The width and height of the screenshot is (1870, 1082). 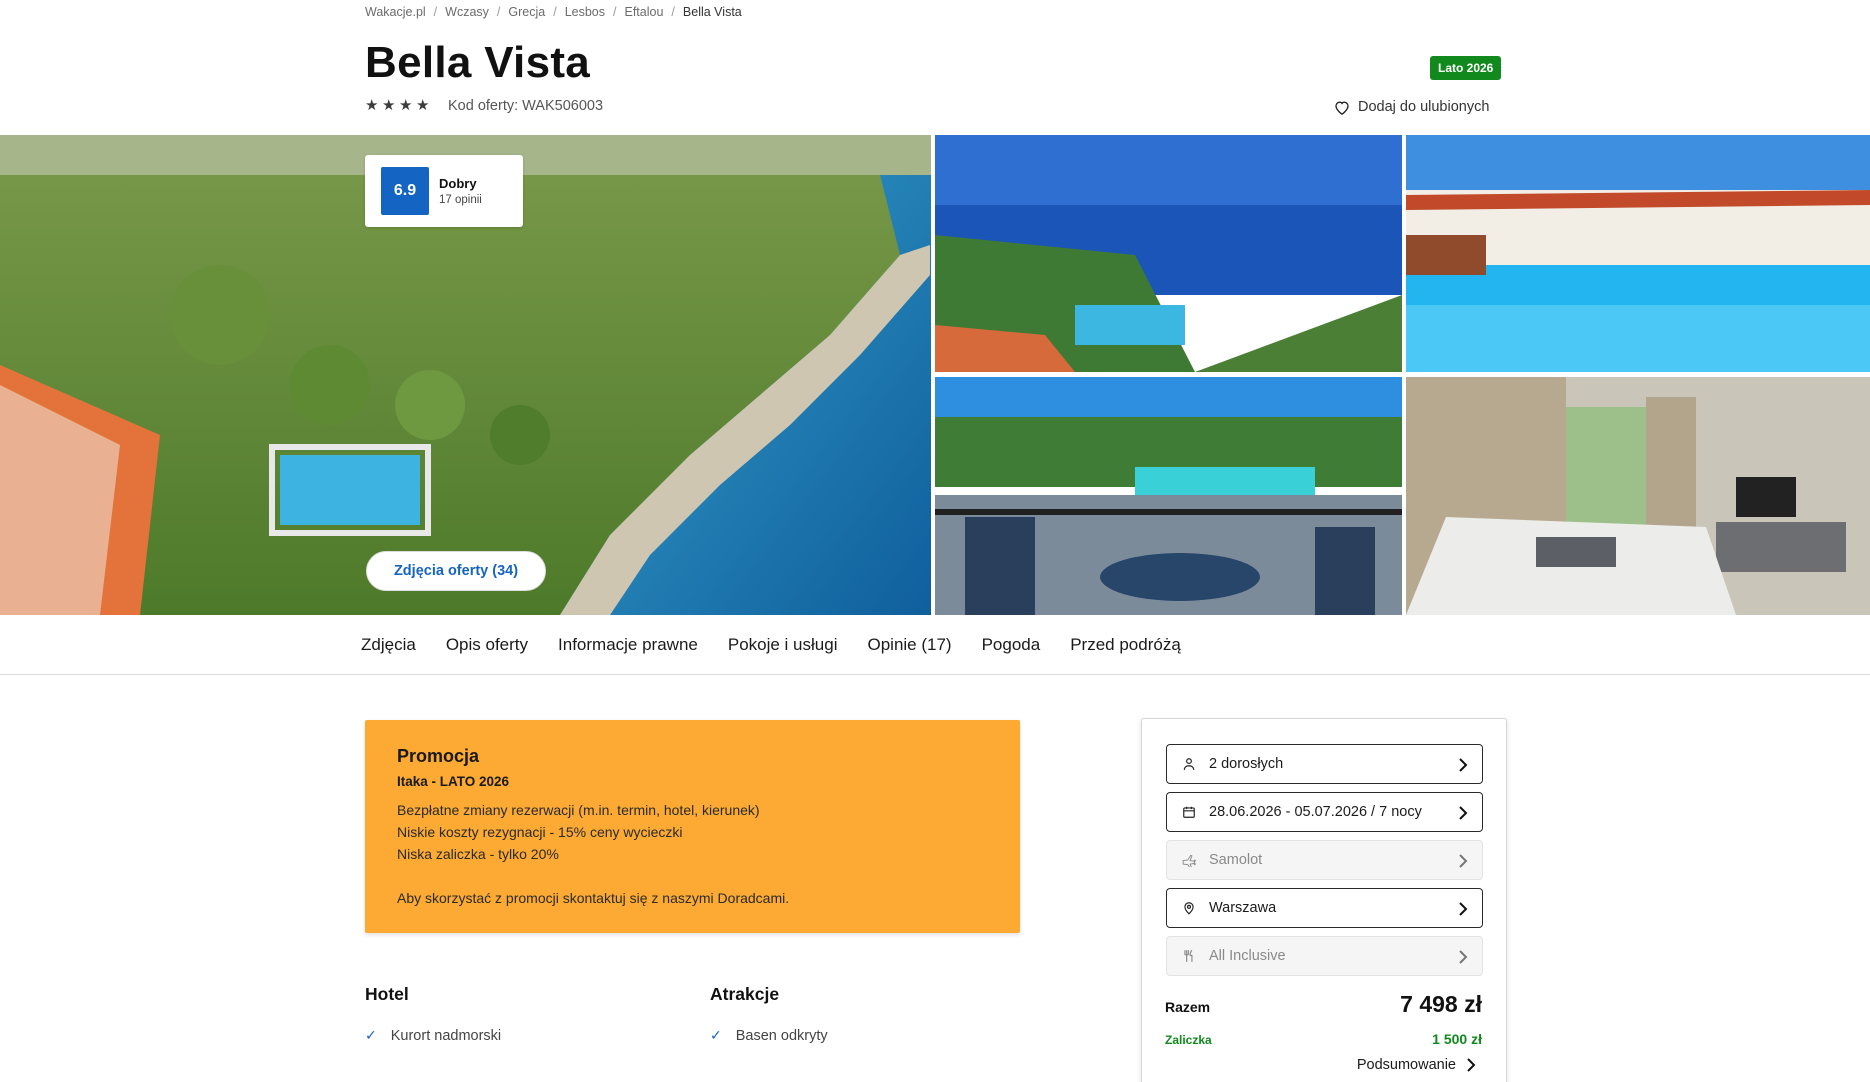 I want to click on add-to-favorites-button: Dodaj do ulubionych, so click(x=1411, y=107).